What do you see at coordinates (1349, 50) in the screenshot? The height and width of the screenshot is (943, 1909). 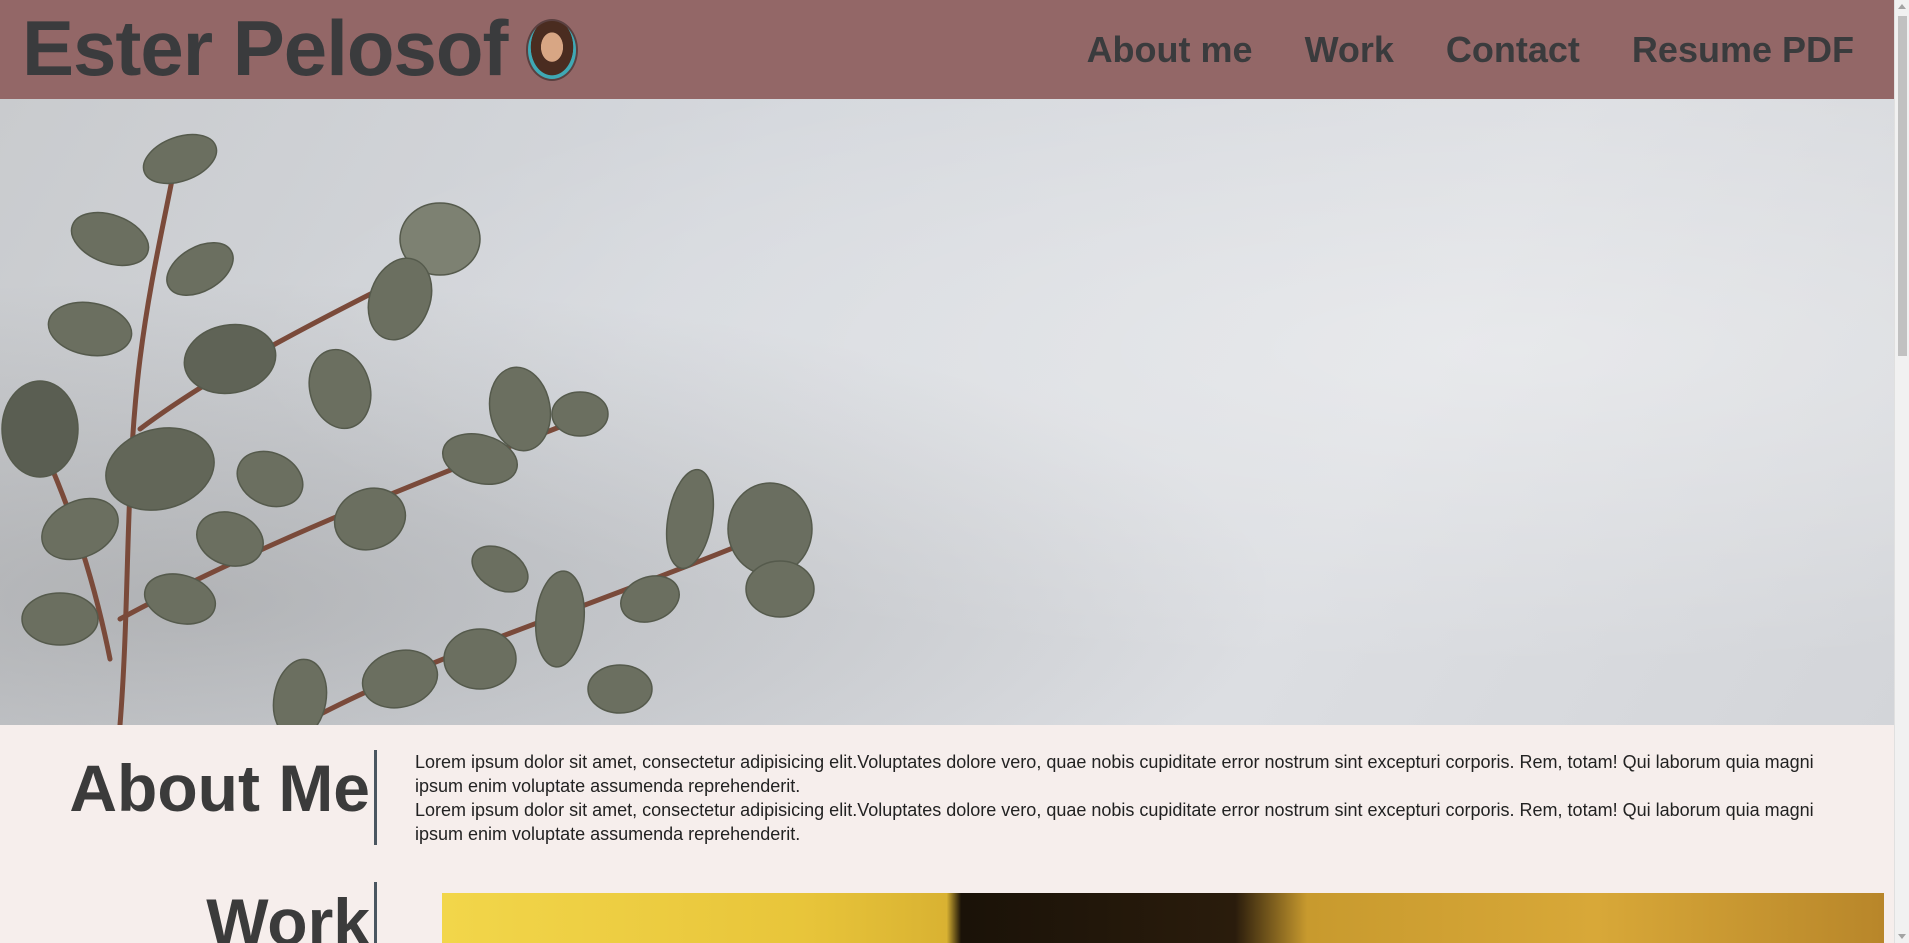 I see `nav-link-work: Work` at bounding box center [1349, 50].